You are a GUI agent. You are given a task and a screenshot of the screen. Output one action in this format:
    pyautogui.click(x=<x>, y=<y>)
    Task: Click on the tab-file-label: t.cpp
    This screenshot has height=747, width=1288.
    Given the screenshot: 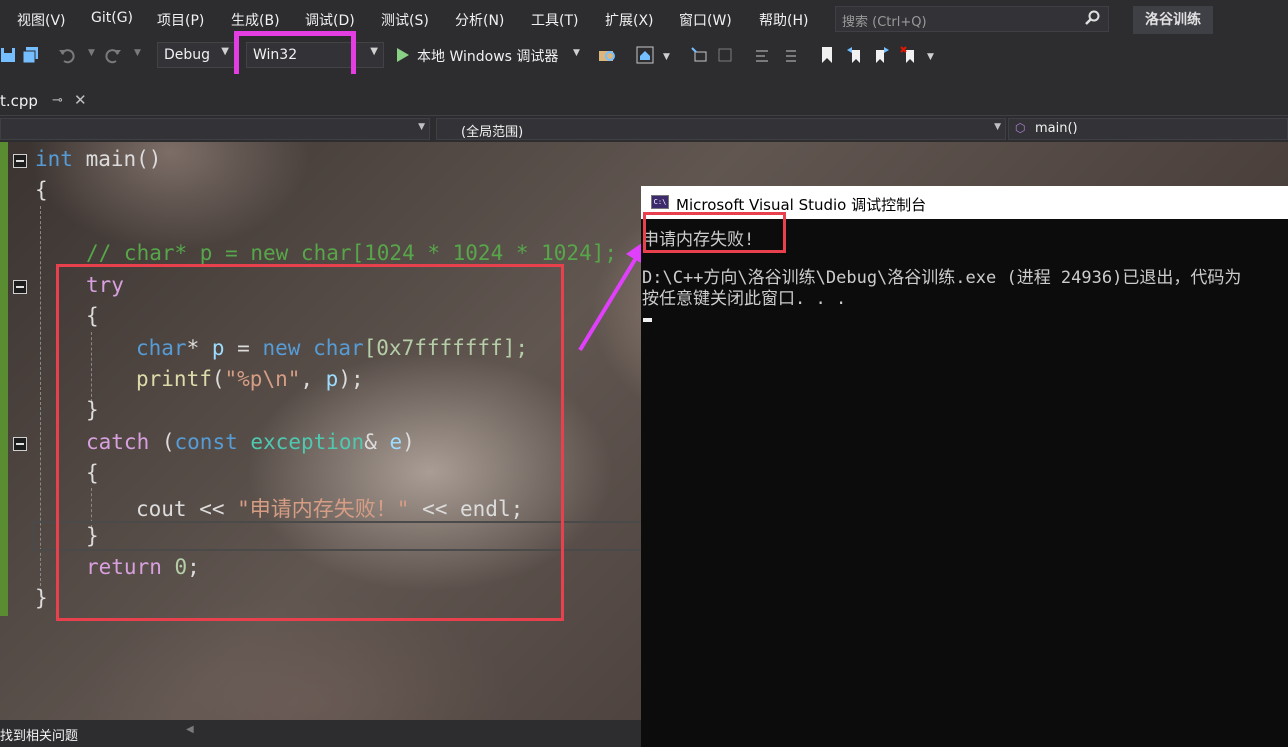 What is the action you would take?
    pyautogui.click(x=19, y=101)
    